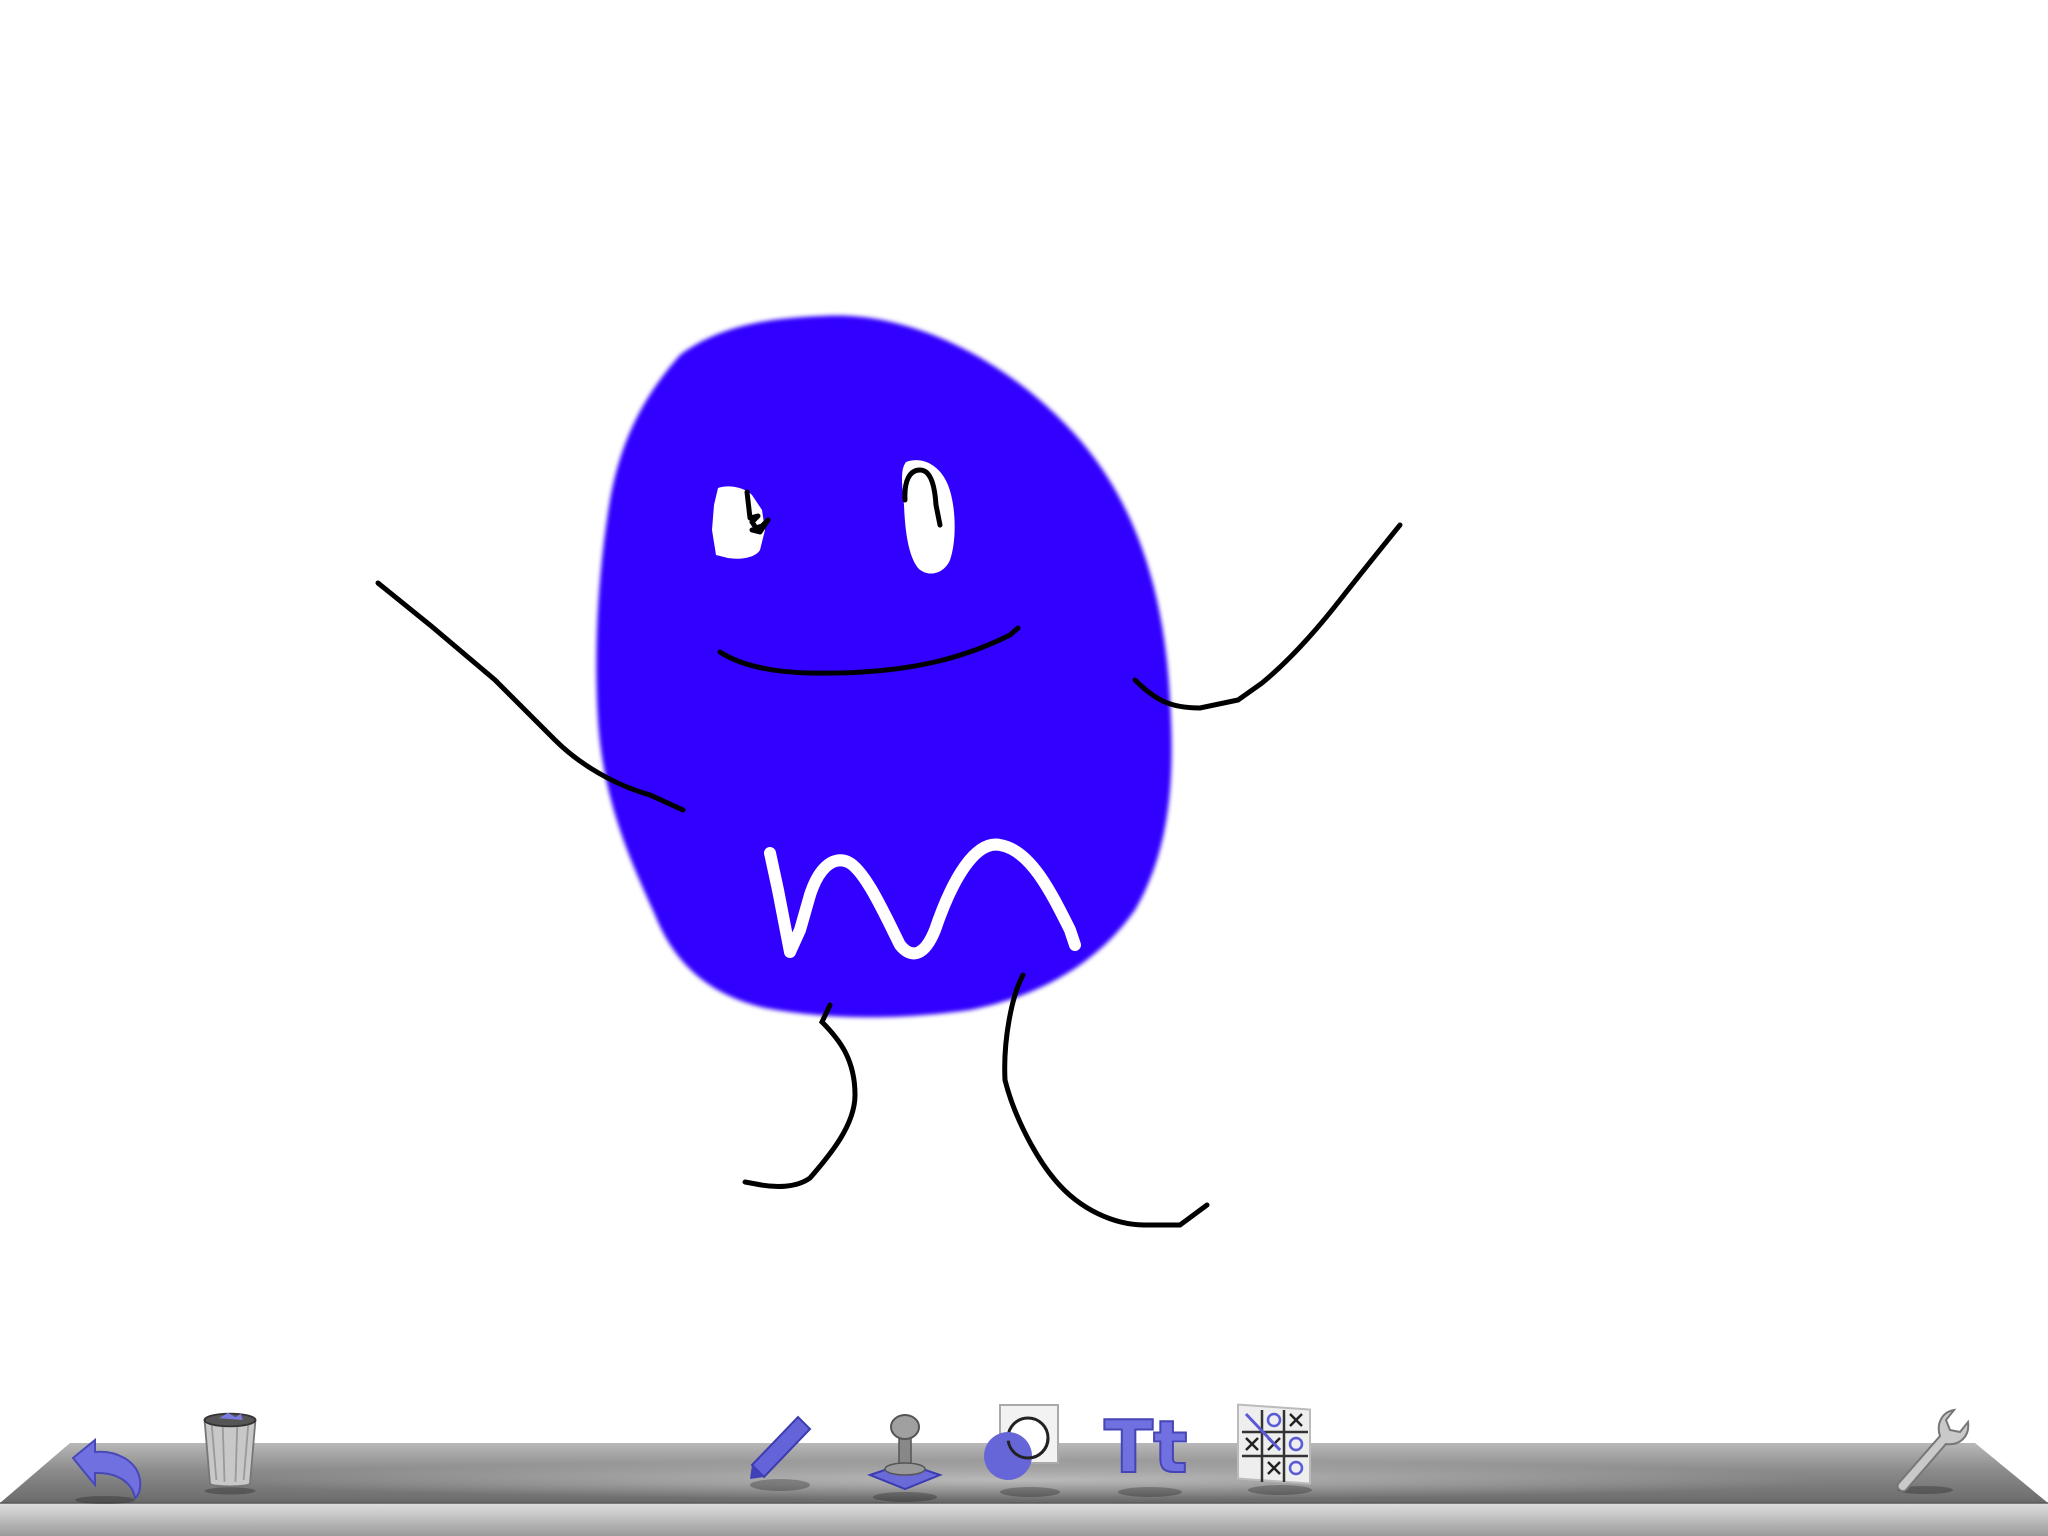 This screenshot has height=1536, width=2048. I want to click on undo-button, so click(105, 1460).